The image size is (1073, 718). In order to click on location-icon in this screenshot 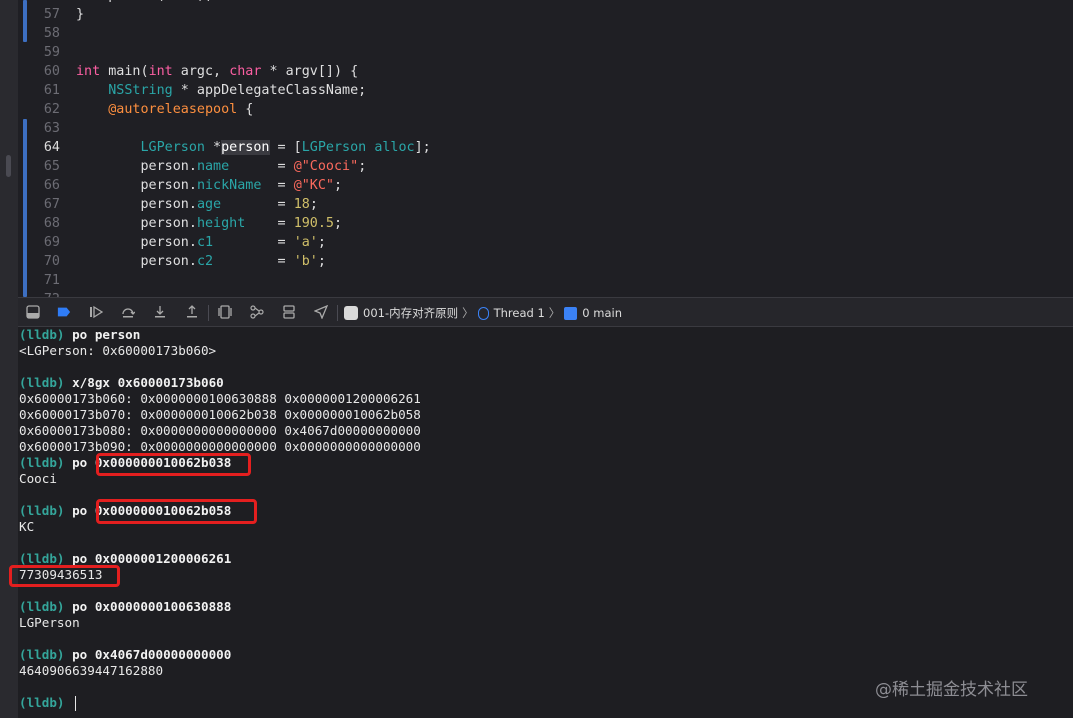, I will do `click(321, 312)`.